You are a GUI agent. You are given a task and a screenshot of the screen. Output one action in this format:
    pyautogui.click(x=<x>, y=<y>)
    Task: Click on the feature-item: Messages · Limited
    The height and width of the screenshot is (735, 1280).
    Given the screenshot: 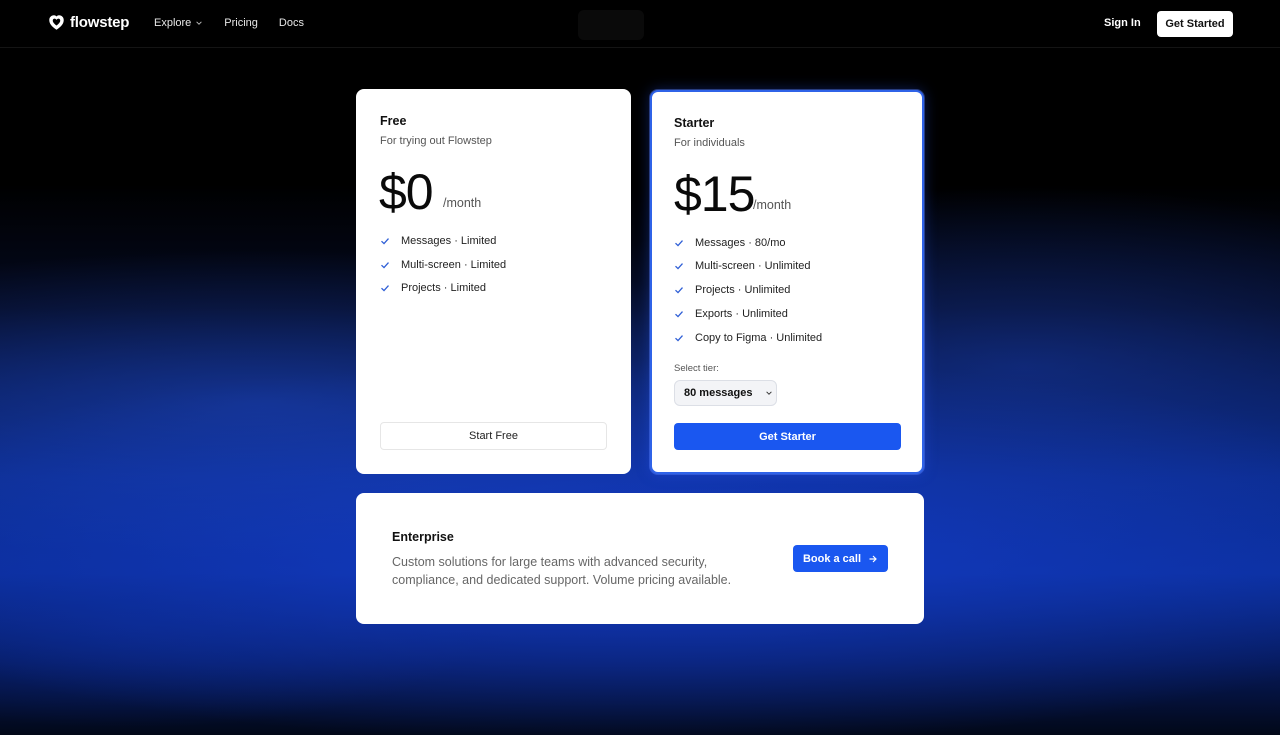 What is the action you would take?
    pyautogui.click(x=438, y=241)
    